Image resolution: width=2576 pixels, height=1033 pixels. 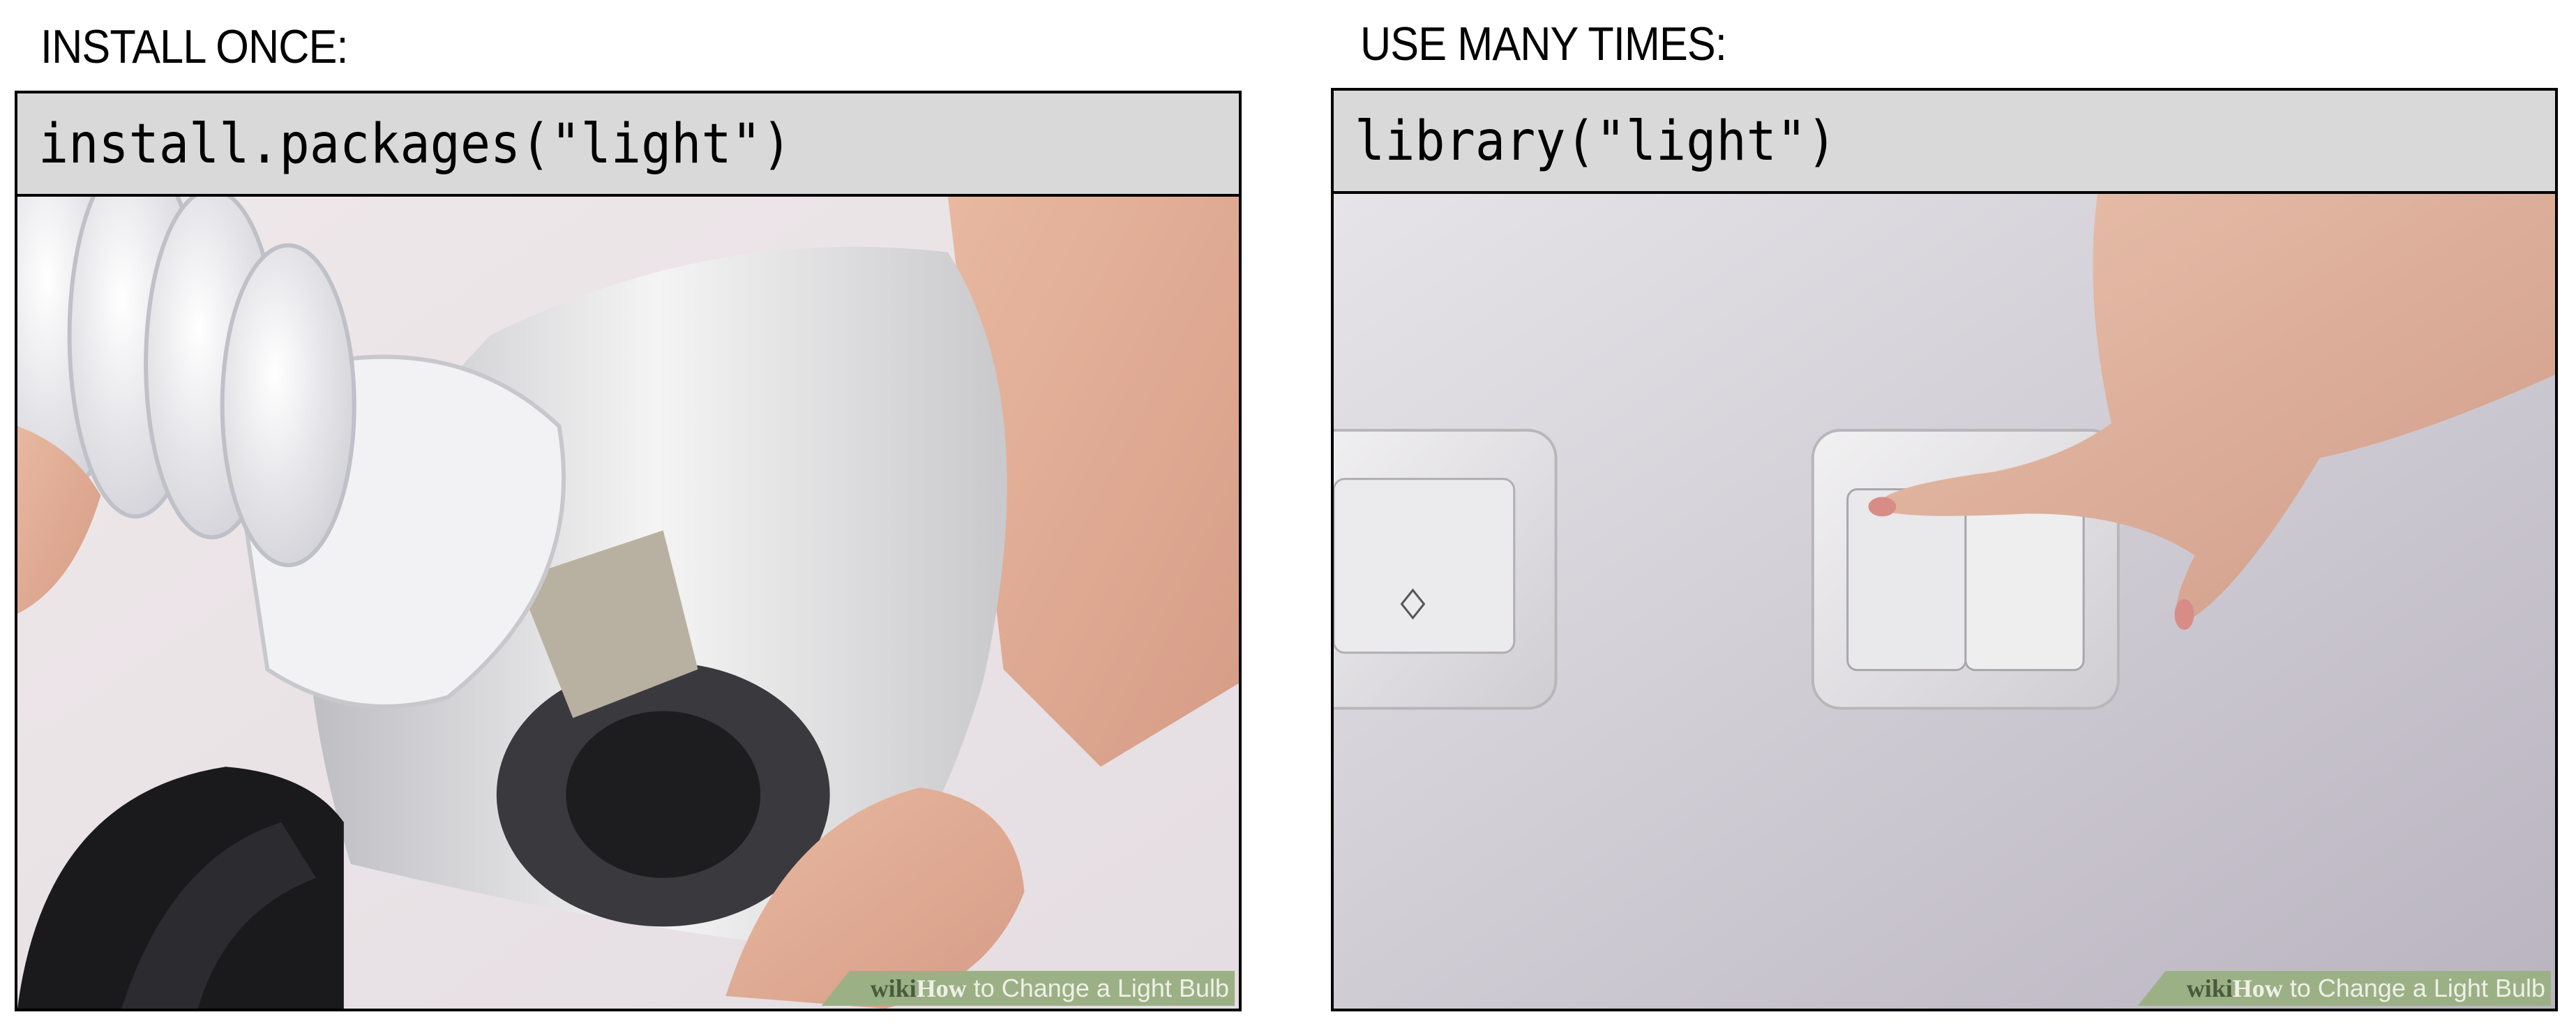 I want to click on library-code-box: library("light"), so click(x=1944, y=141).